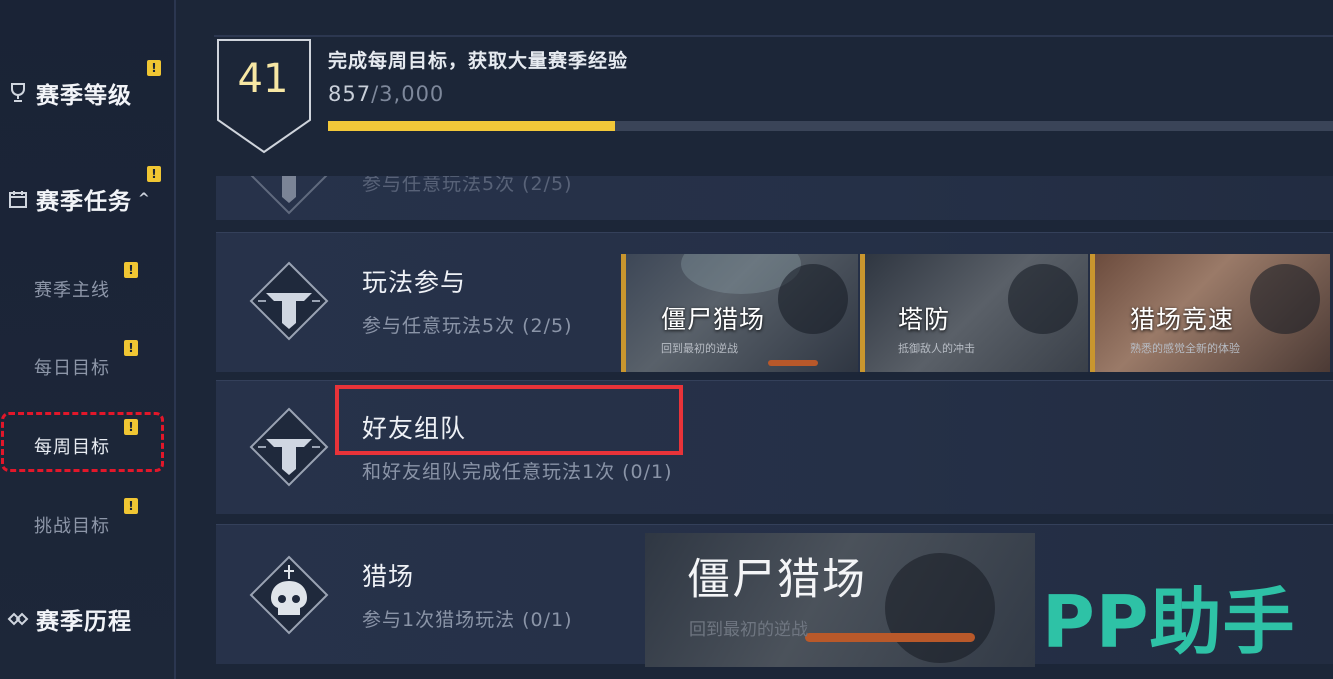  What do you see at coordinates (699, 348) in the screenshot?
I see `mode-subtitle: 回到最初的逆战` at bounding box center [699, 348].